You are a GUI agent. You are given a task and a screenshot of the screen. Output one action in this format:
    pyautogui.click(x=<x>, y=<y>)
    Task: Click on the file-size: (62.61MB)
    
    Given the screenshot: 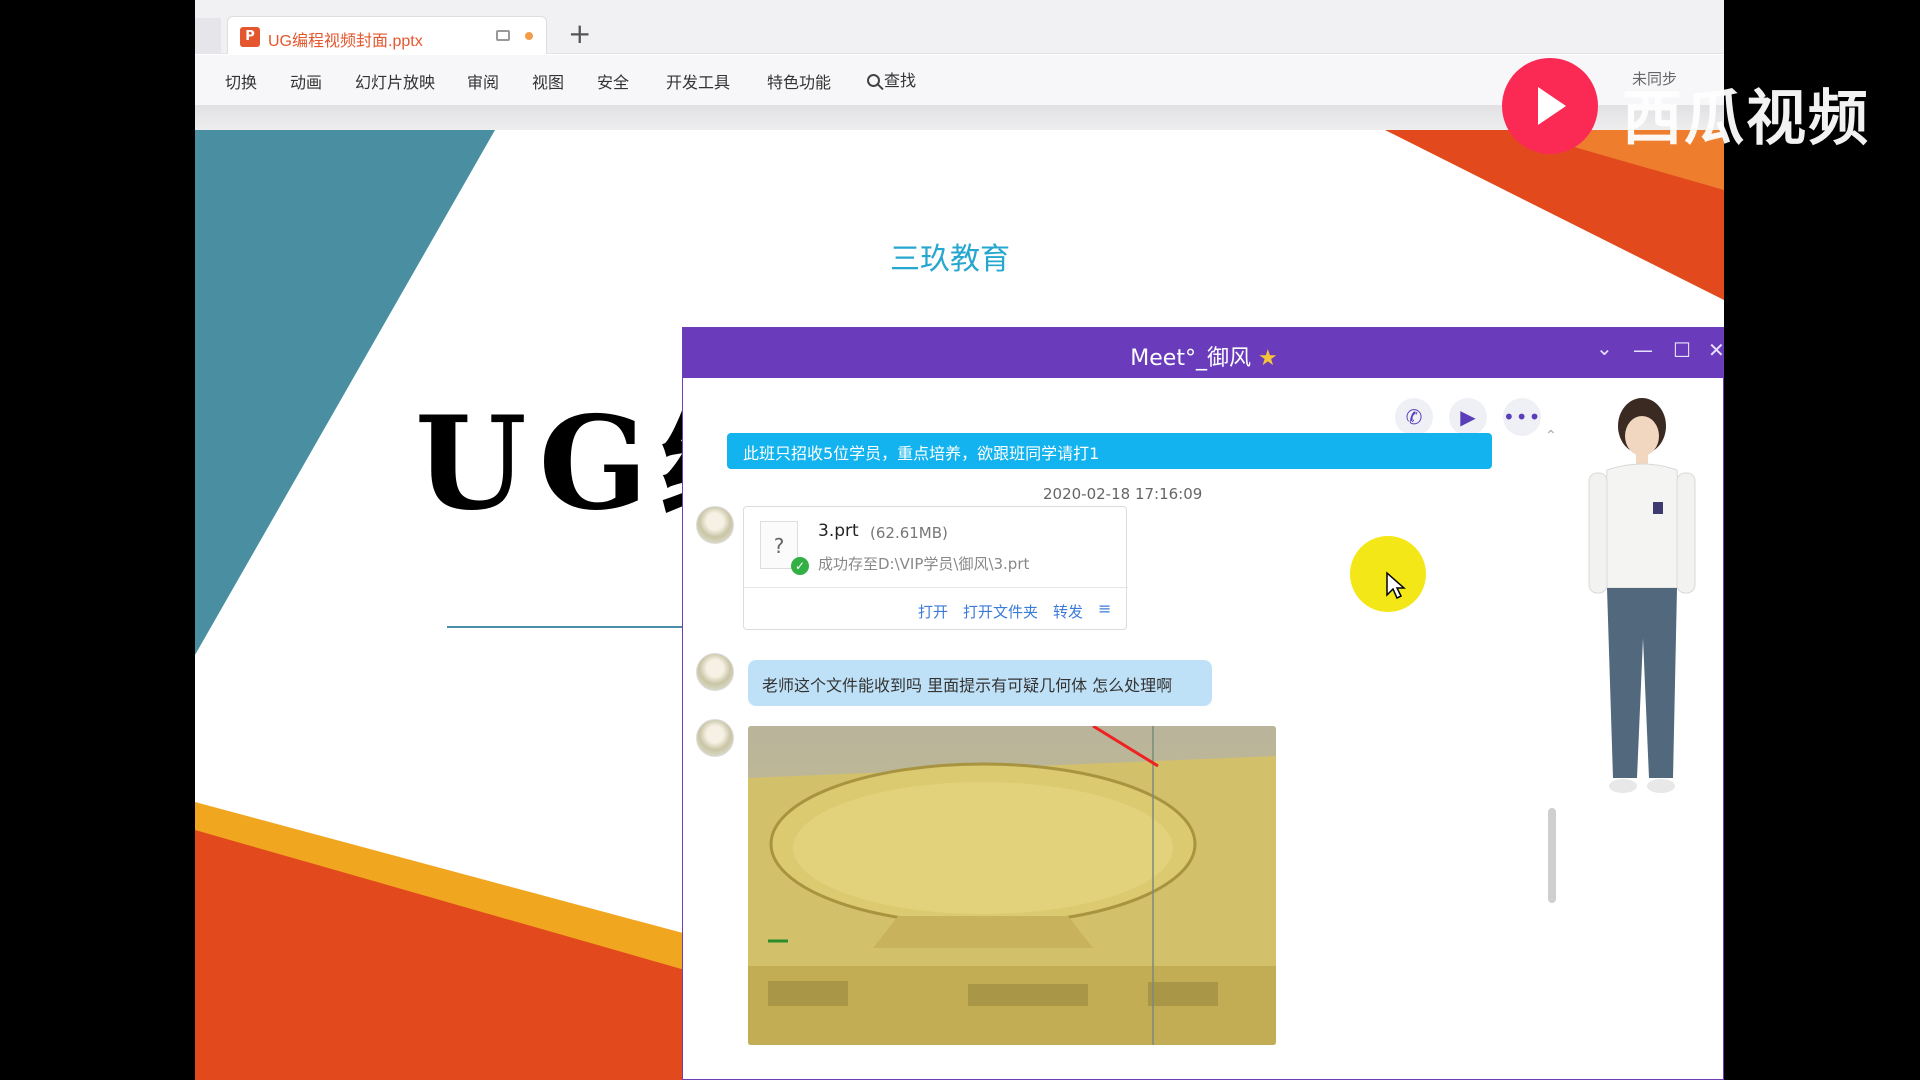 What is the action you would take?
    pyautogui.click(x=909, y=533)
    